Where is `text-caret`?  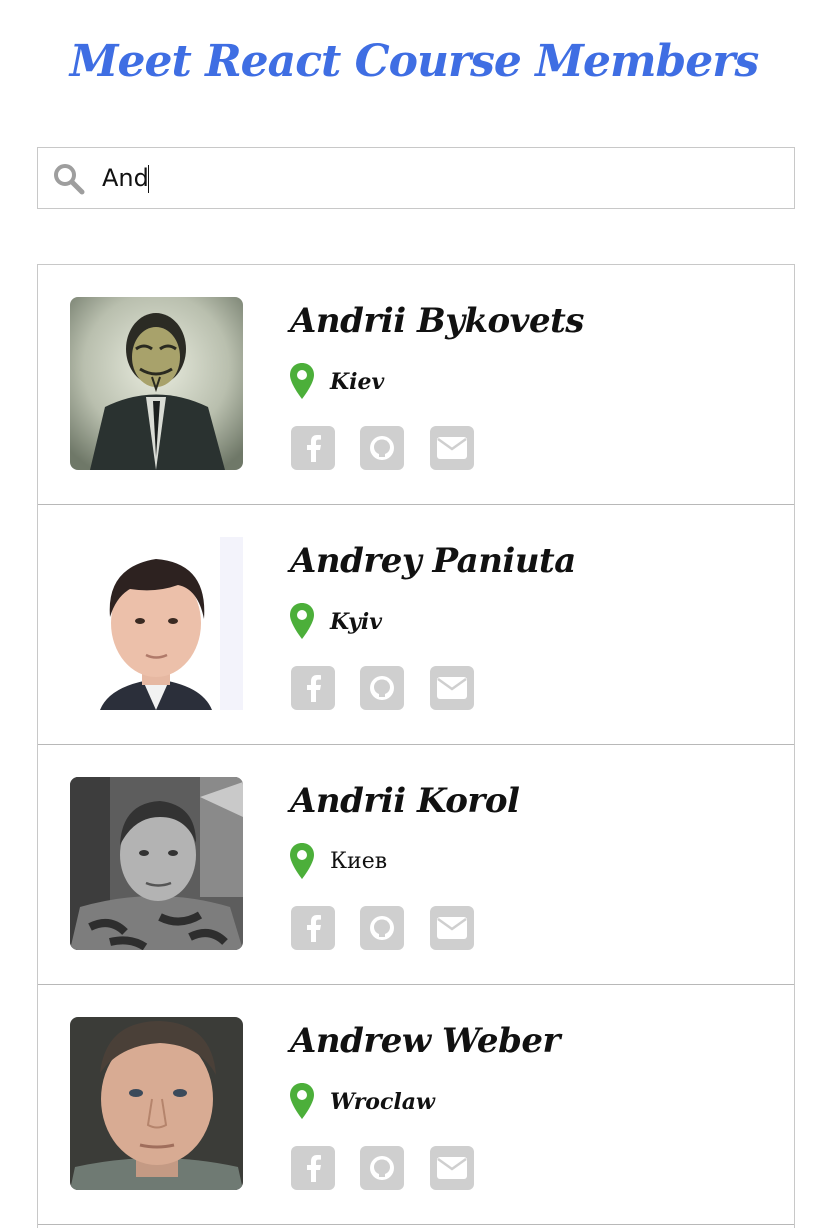 text-caret is located at coordinates (148, 179).